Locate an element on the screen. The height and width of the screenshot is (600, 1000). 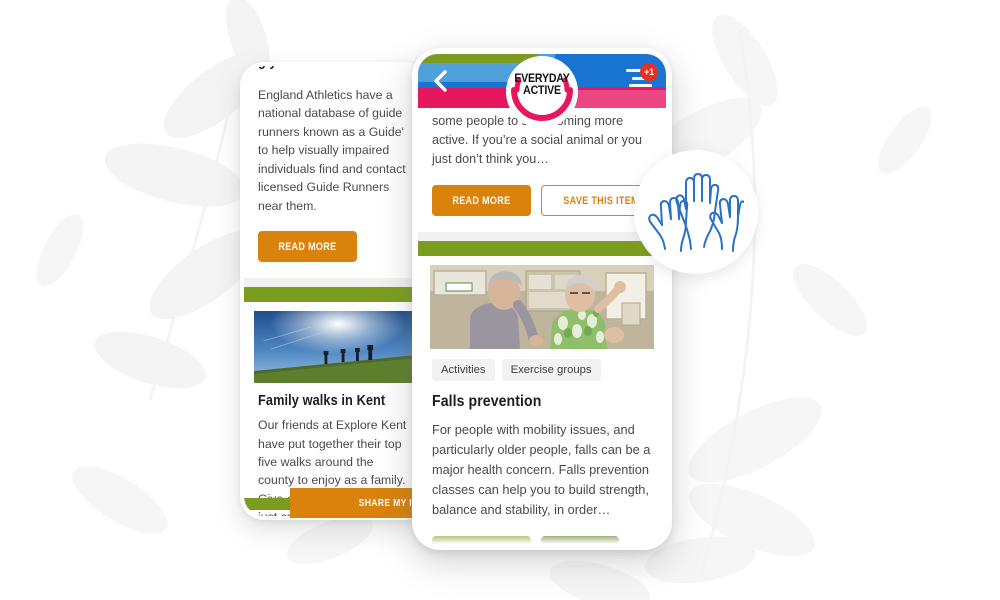
falls-prevention-heading: Falls prevention is located at coordinates (487, 402).